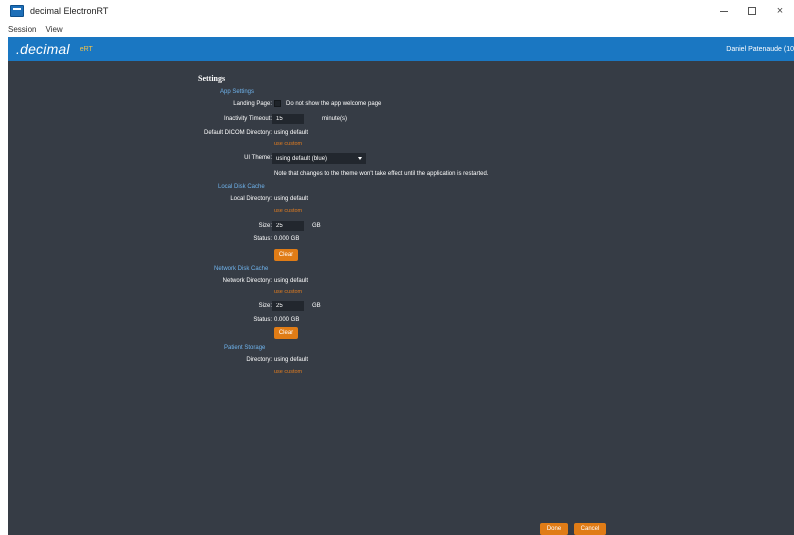  Describe the element at coordinates (22, 29) in the screenshot. I see `menu-session: Session` at that location.